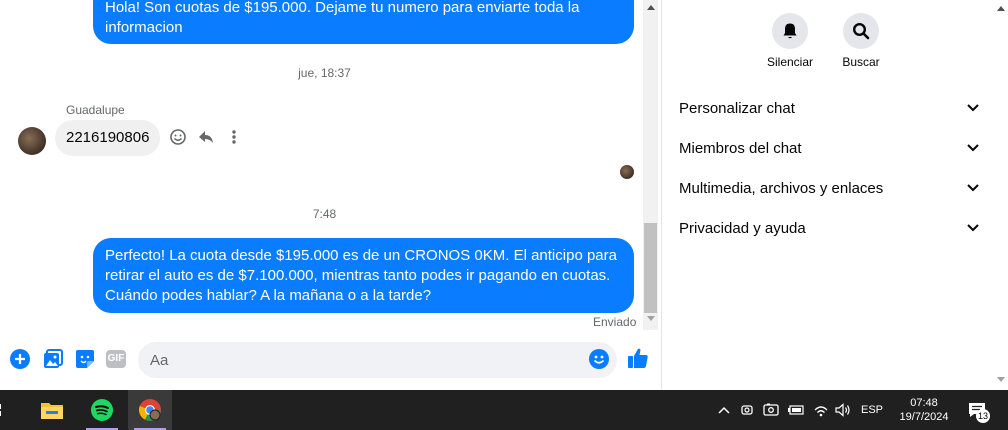 The width and height of the screenshot is (1008, 430). Describe the element at coordinates (32, 141) in the screenshot. I see `avatar` at that location.